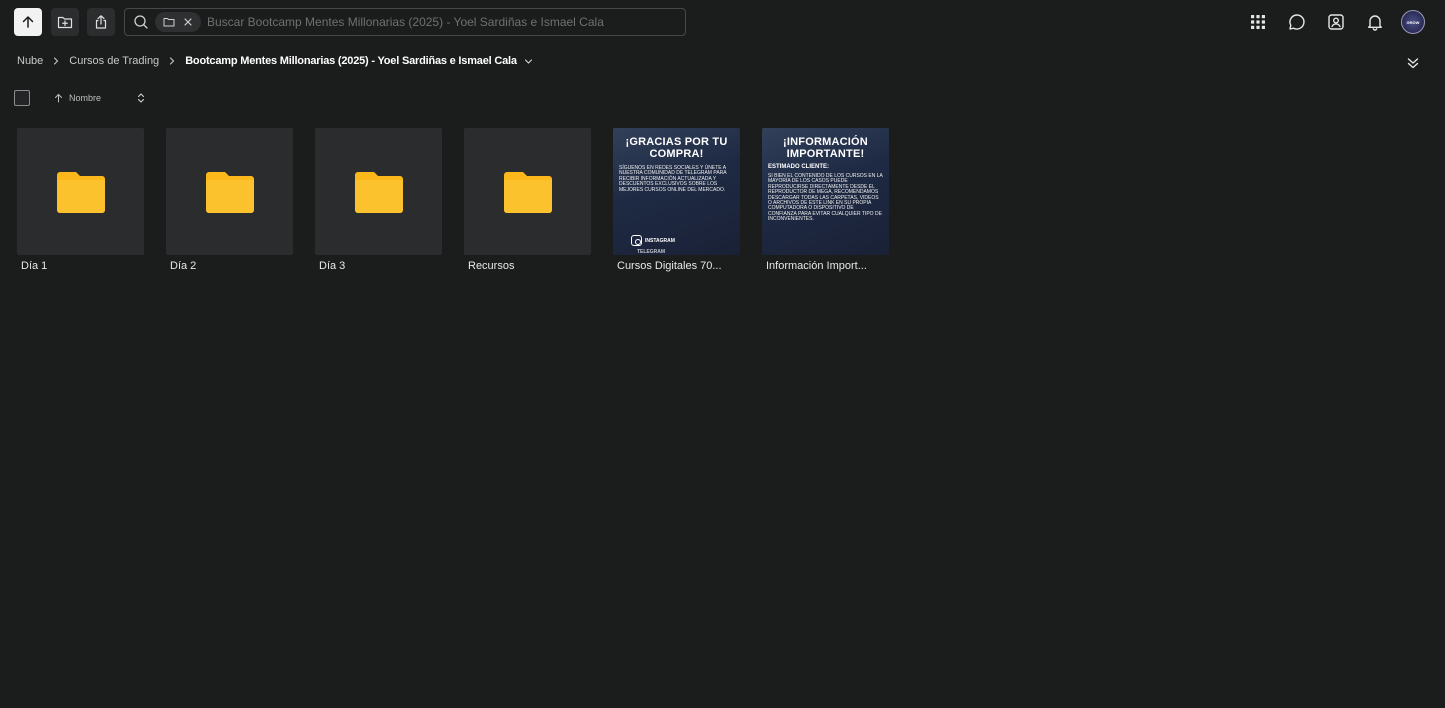  What do you see at coordinates (1336, 22) in the screenshot?
I see `contacts-icon` at bounding box center [1336, 22].